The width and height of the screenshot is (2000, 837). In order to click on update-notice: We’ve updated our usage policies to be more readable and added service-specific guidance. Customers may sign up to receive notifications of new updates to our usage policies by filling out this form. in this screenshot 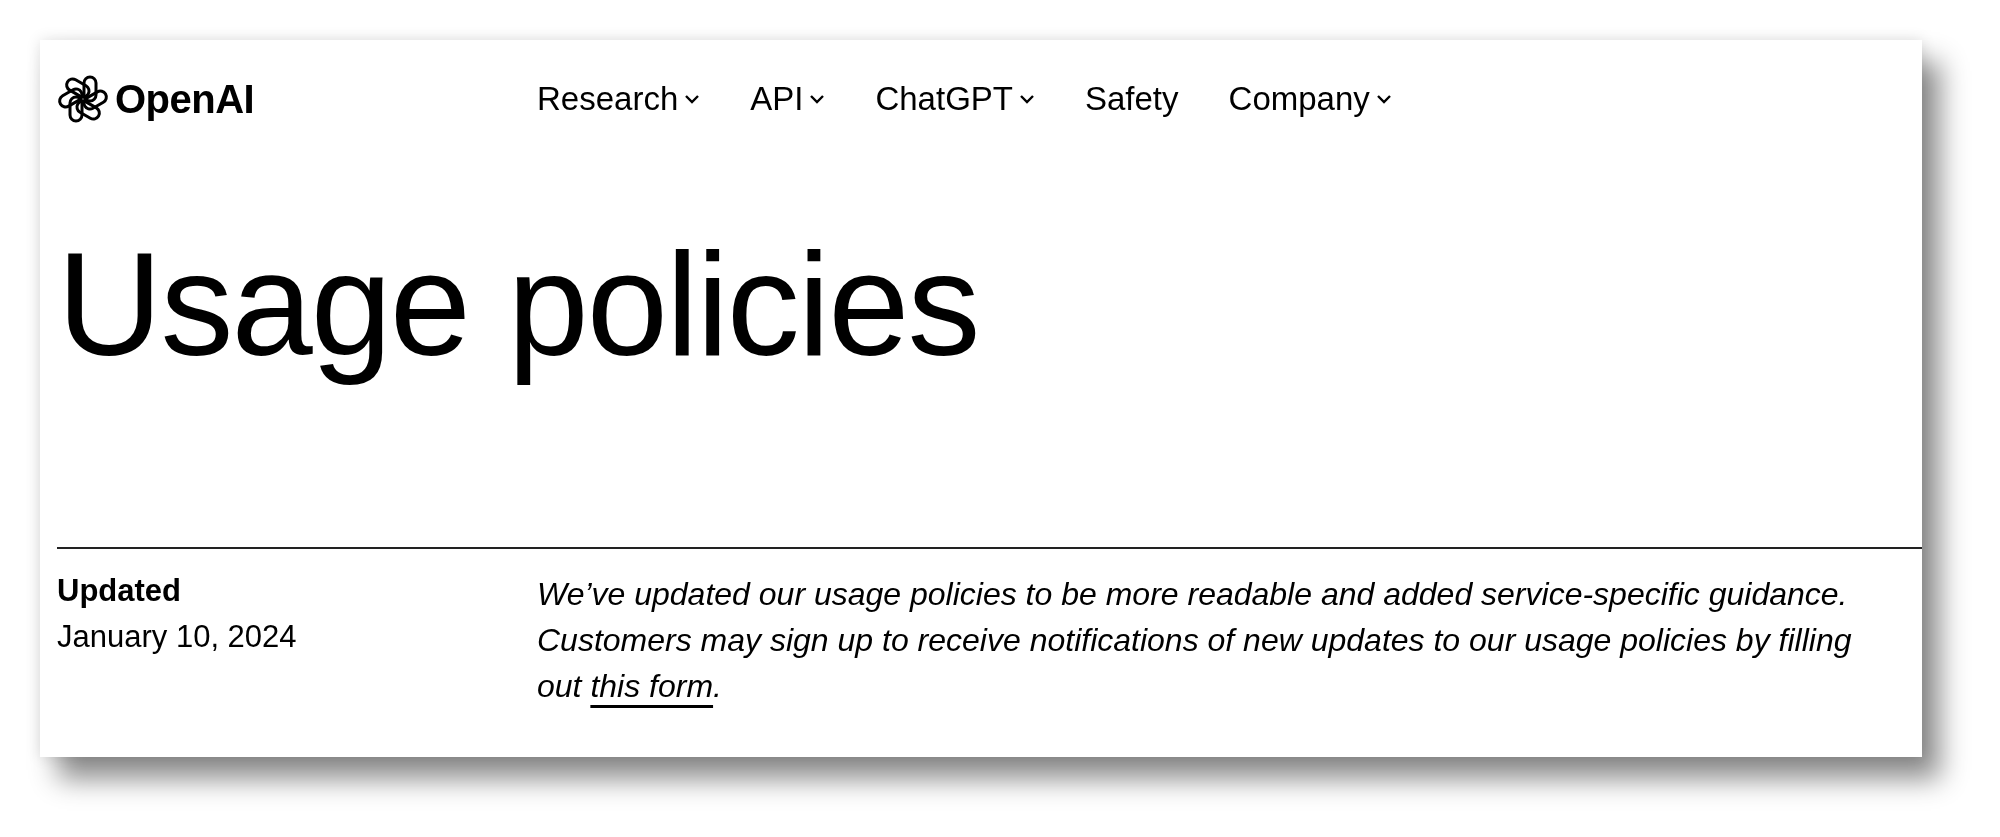, I will do `click(1195, 640)`.